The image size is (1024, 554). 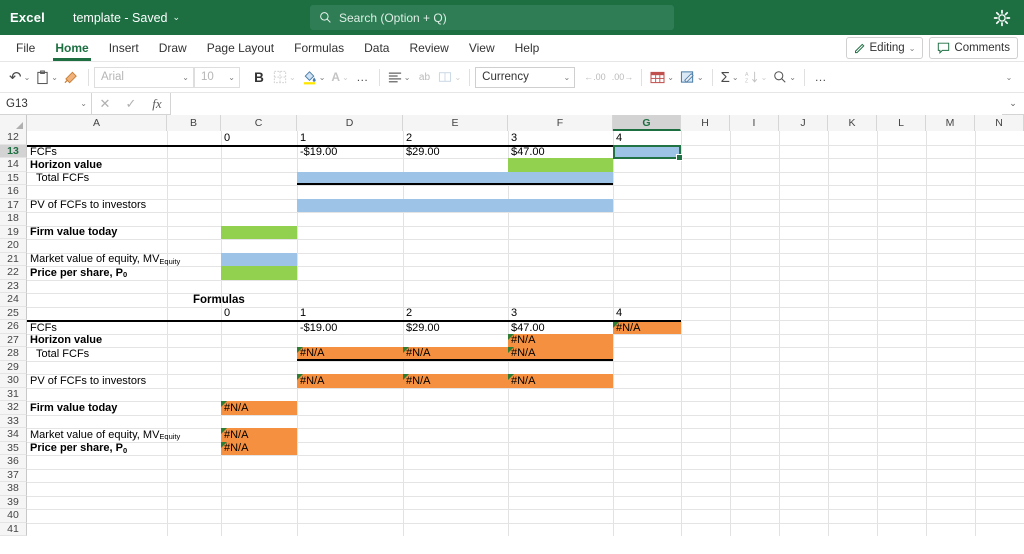 What do you see at coordinates (13, 448) in the screenshot?
I see `row-header-35: 35` at bounding box center [13, 448].